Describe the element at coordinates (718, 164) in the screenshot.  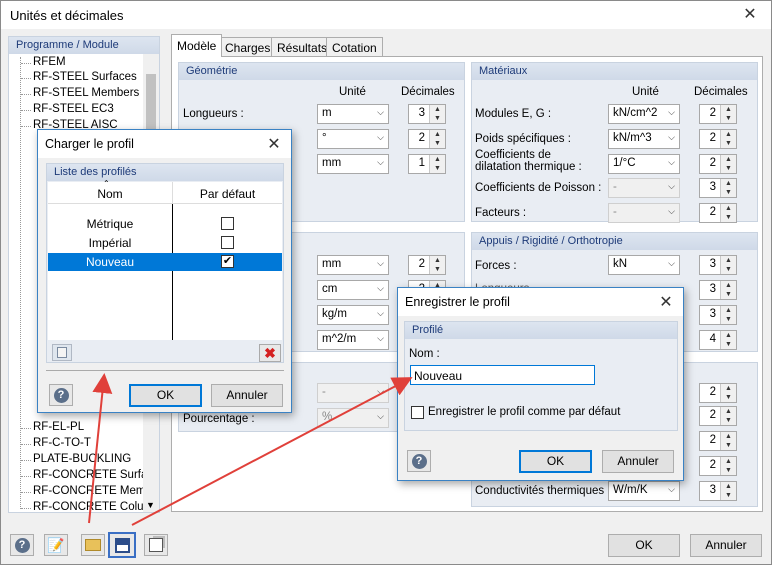
I see `dilation-dec-spinner: 2 ▲ ▼` at that location.